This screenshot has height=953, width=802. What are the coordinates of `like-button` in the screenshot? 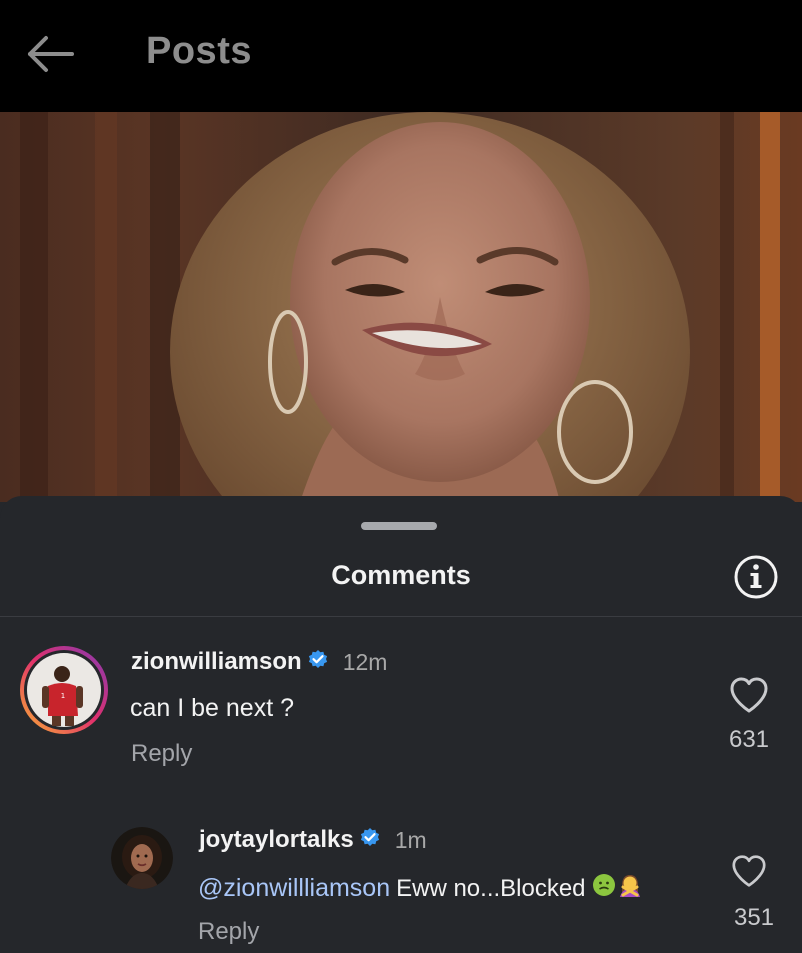 It's located at (749, 871).